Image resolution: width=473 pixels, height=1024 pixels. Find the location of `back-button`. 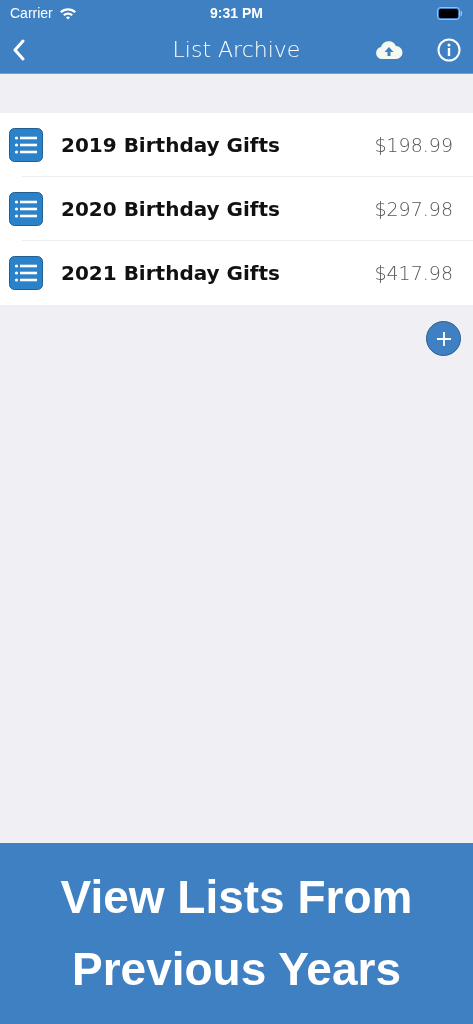

back-button is located at coordinates (19, 49).